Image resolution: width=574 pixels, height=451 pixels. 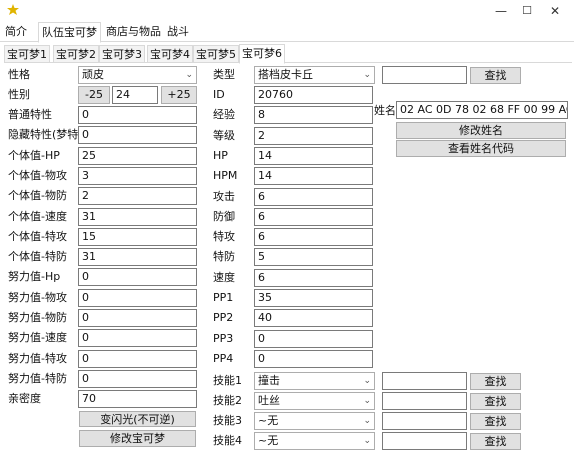 I want to click on type-label: 类型, so click(x=224, y=74).